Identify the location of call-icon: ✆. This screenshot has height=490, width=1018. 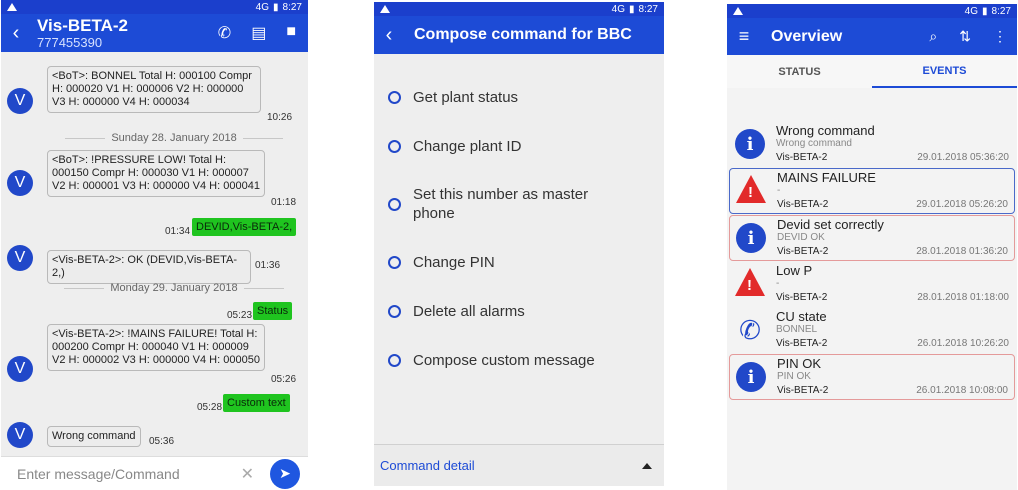
(224, 33).